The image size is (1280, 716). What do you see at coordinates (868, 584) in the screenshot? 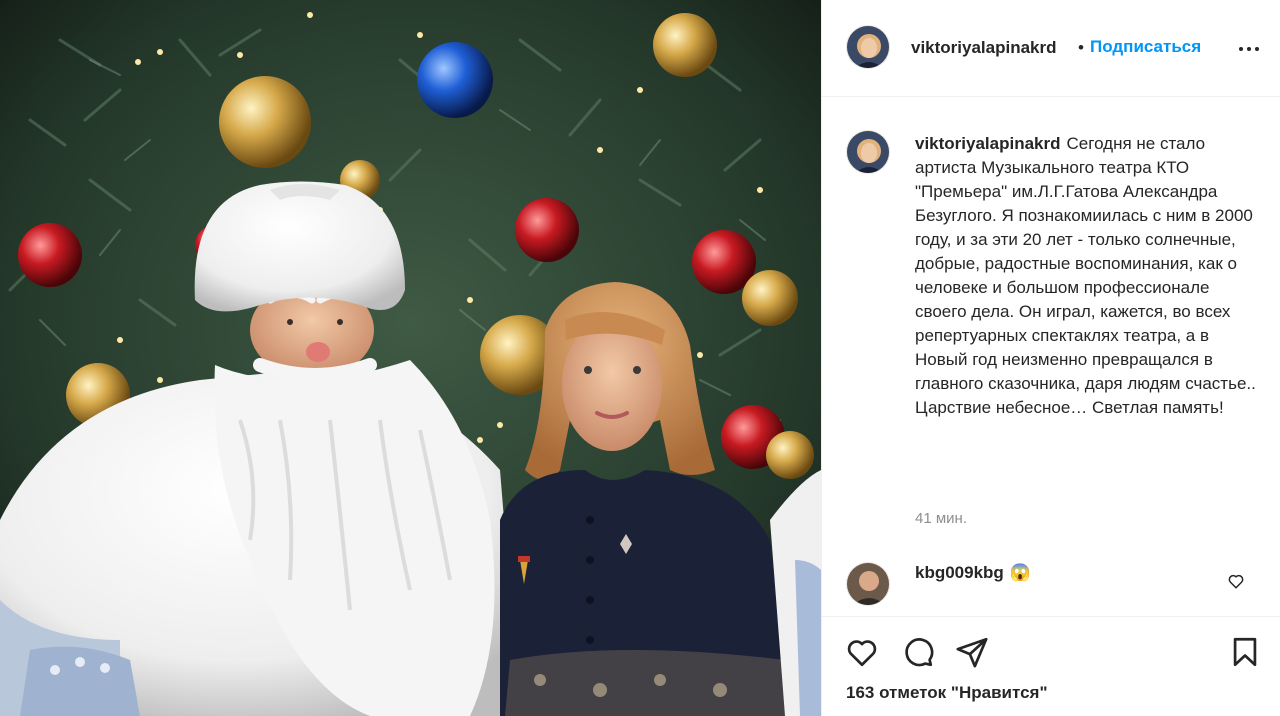
I see `commenter-avatar` at bounding box center [868, 584].